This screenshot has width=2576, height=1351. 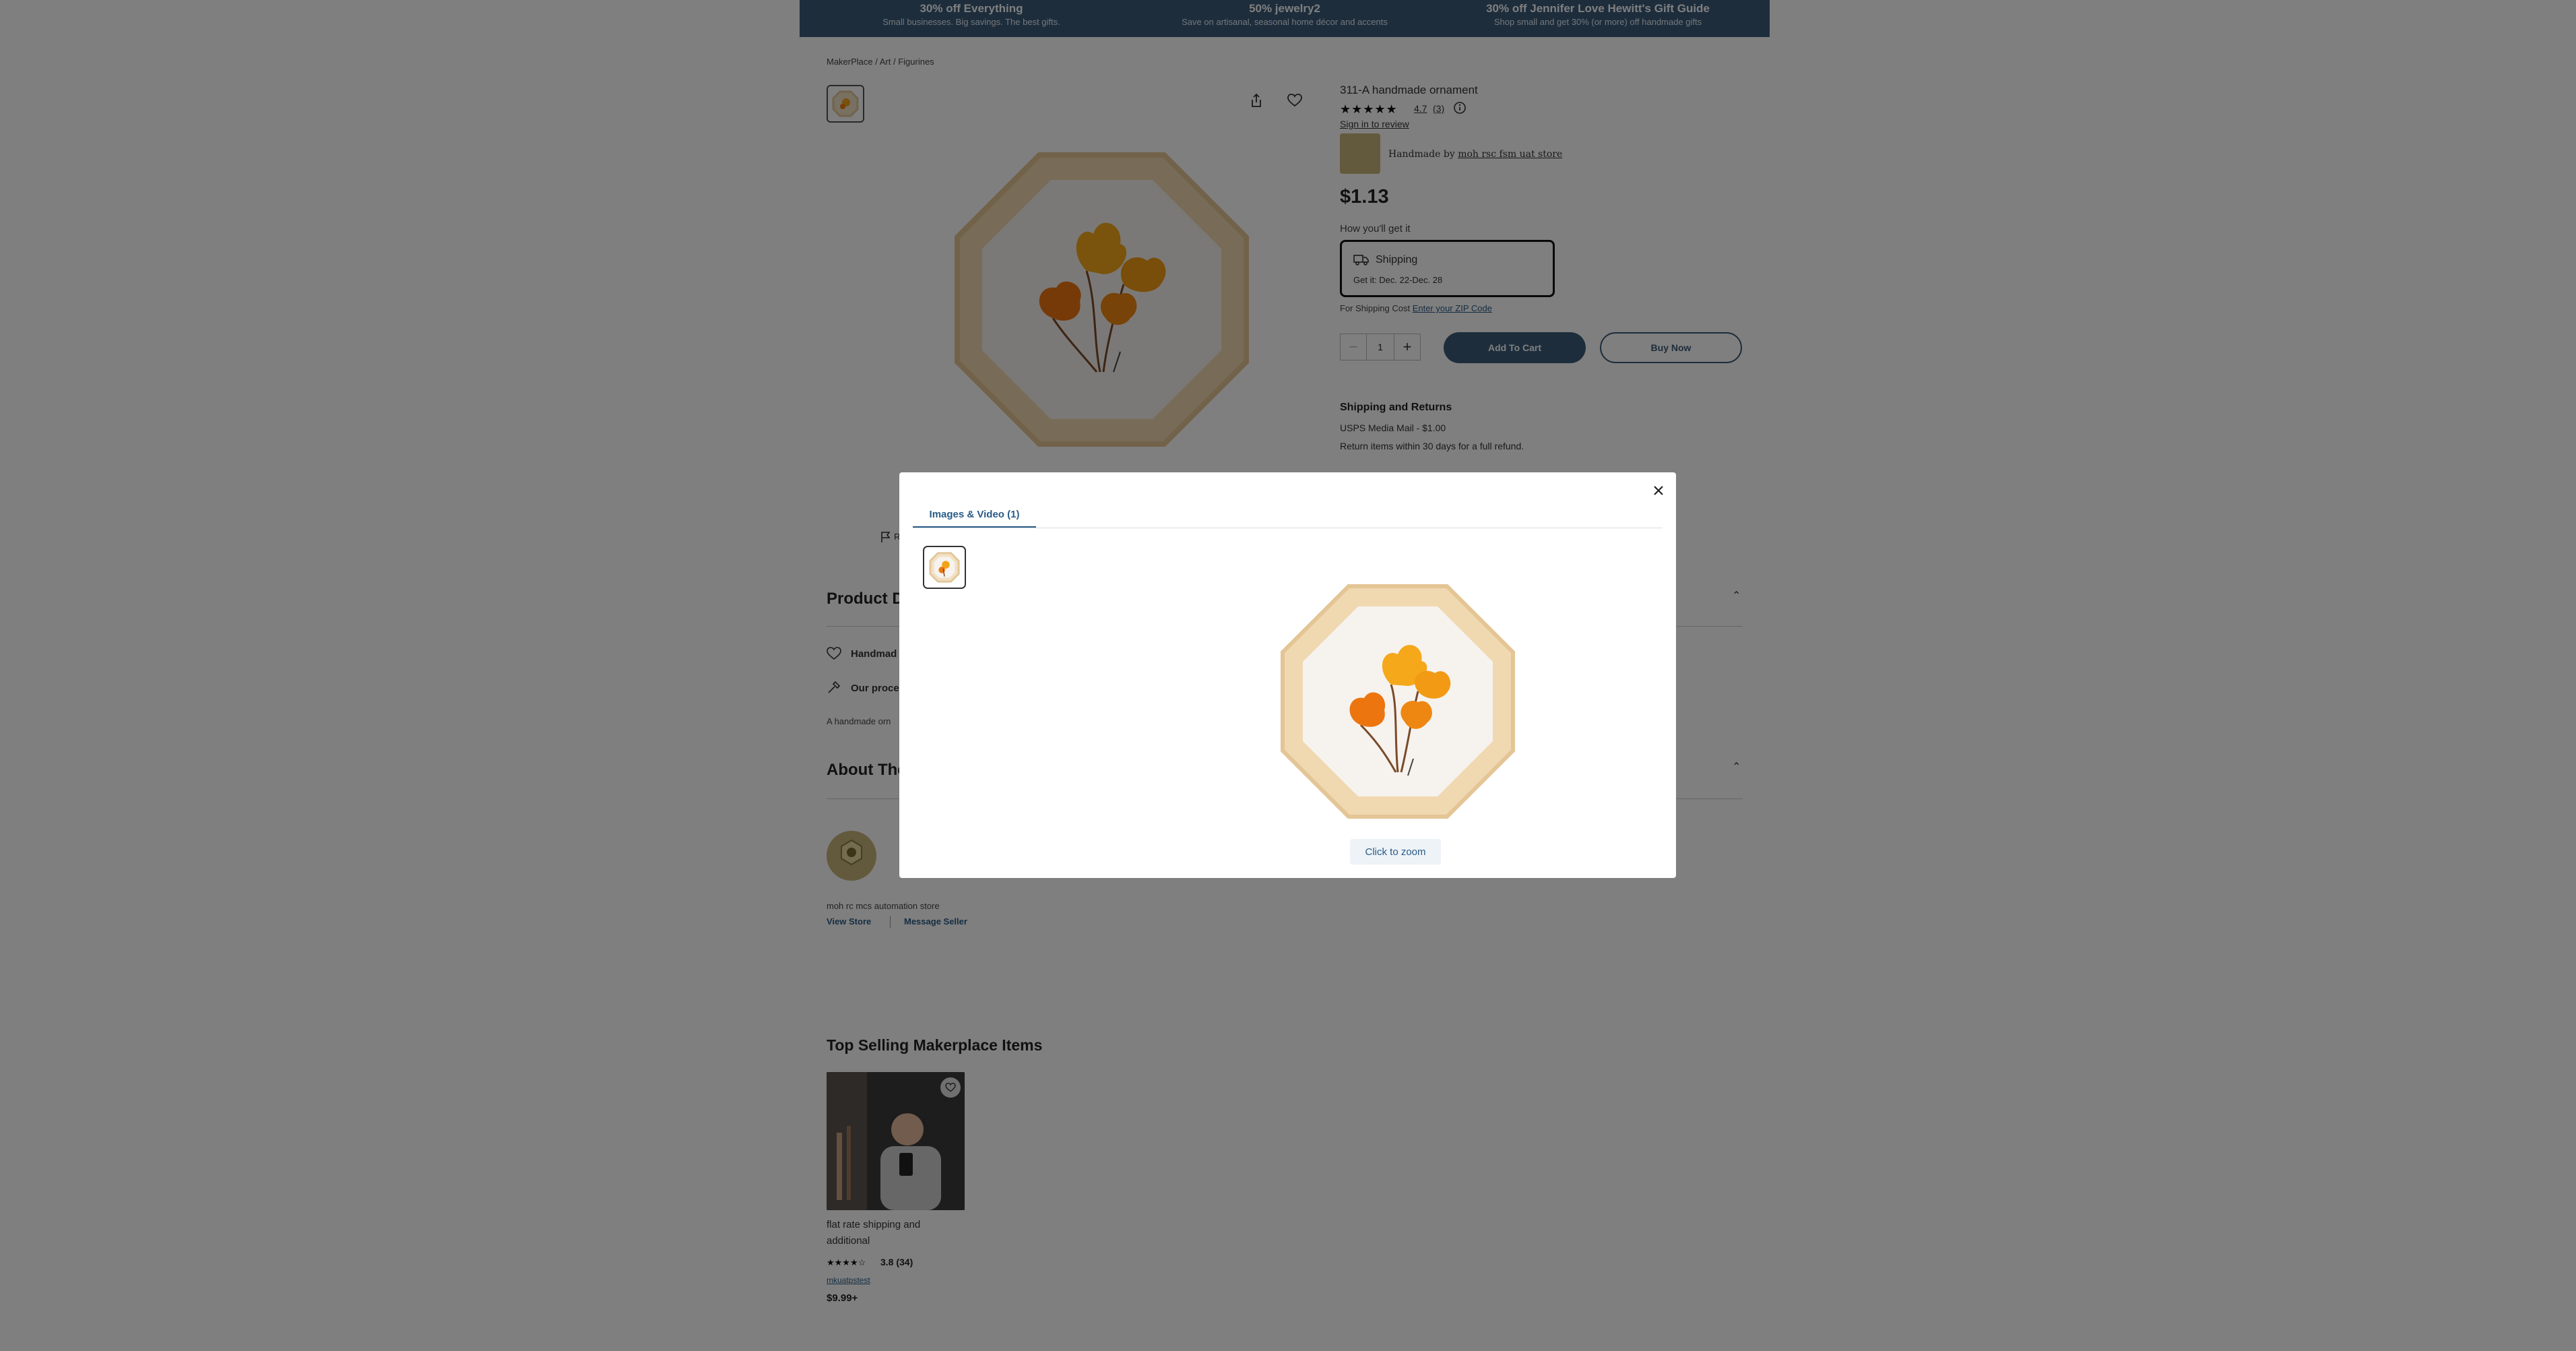 I want to click on gallery-thumbnail, so click(x=945, y=567).